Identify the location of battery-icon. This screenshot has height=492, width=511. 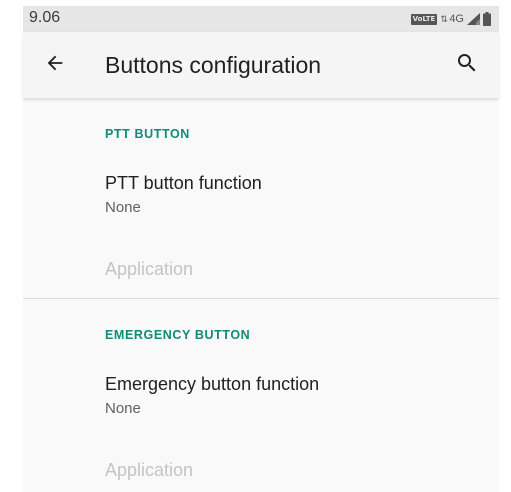
(487, 19).